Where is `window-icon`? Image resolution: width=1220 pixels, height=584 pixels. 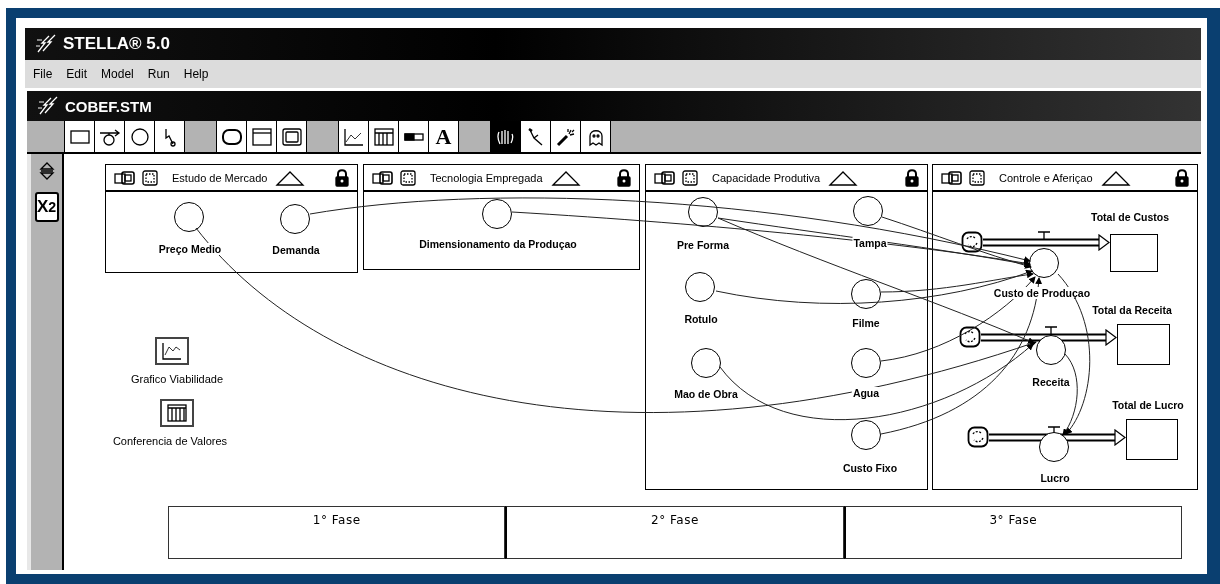 window-icon is located at coordinates (261, 136).